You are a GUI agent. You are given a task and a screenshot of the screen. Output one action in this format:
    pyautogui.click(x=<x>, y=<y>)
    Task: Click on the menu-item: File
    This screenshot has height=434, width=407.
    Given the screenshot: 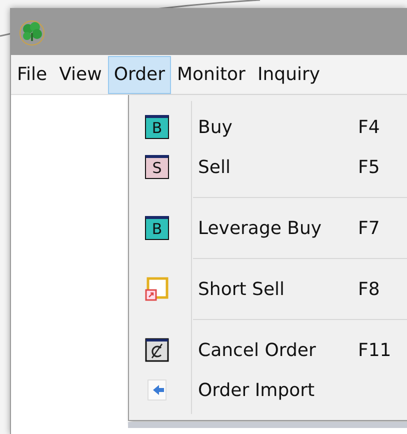 What is the action you would take?
    pyautogui.click(x=32, y=75)
    